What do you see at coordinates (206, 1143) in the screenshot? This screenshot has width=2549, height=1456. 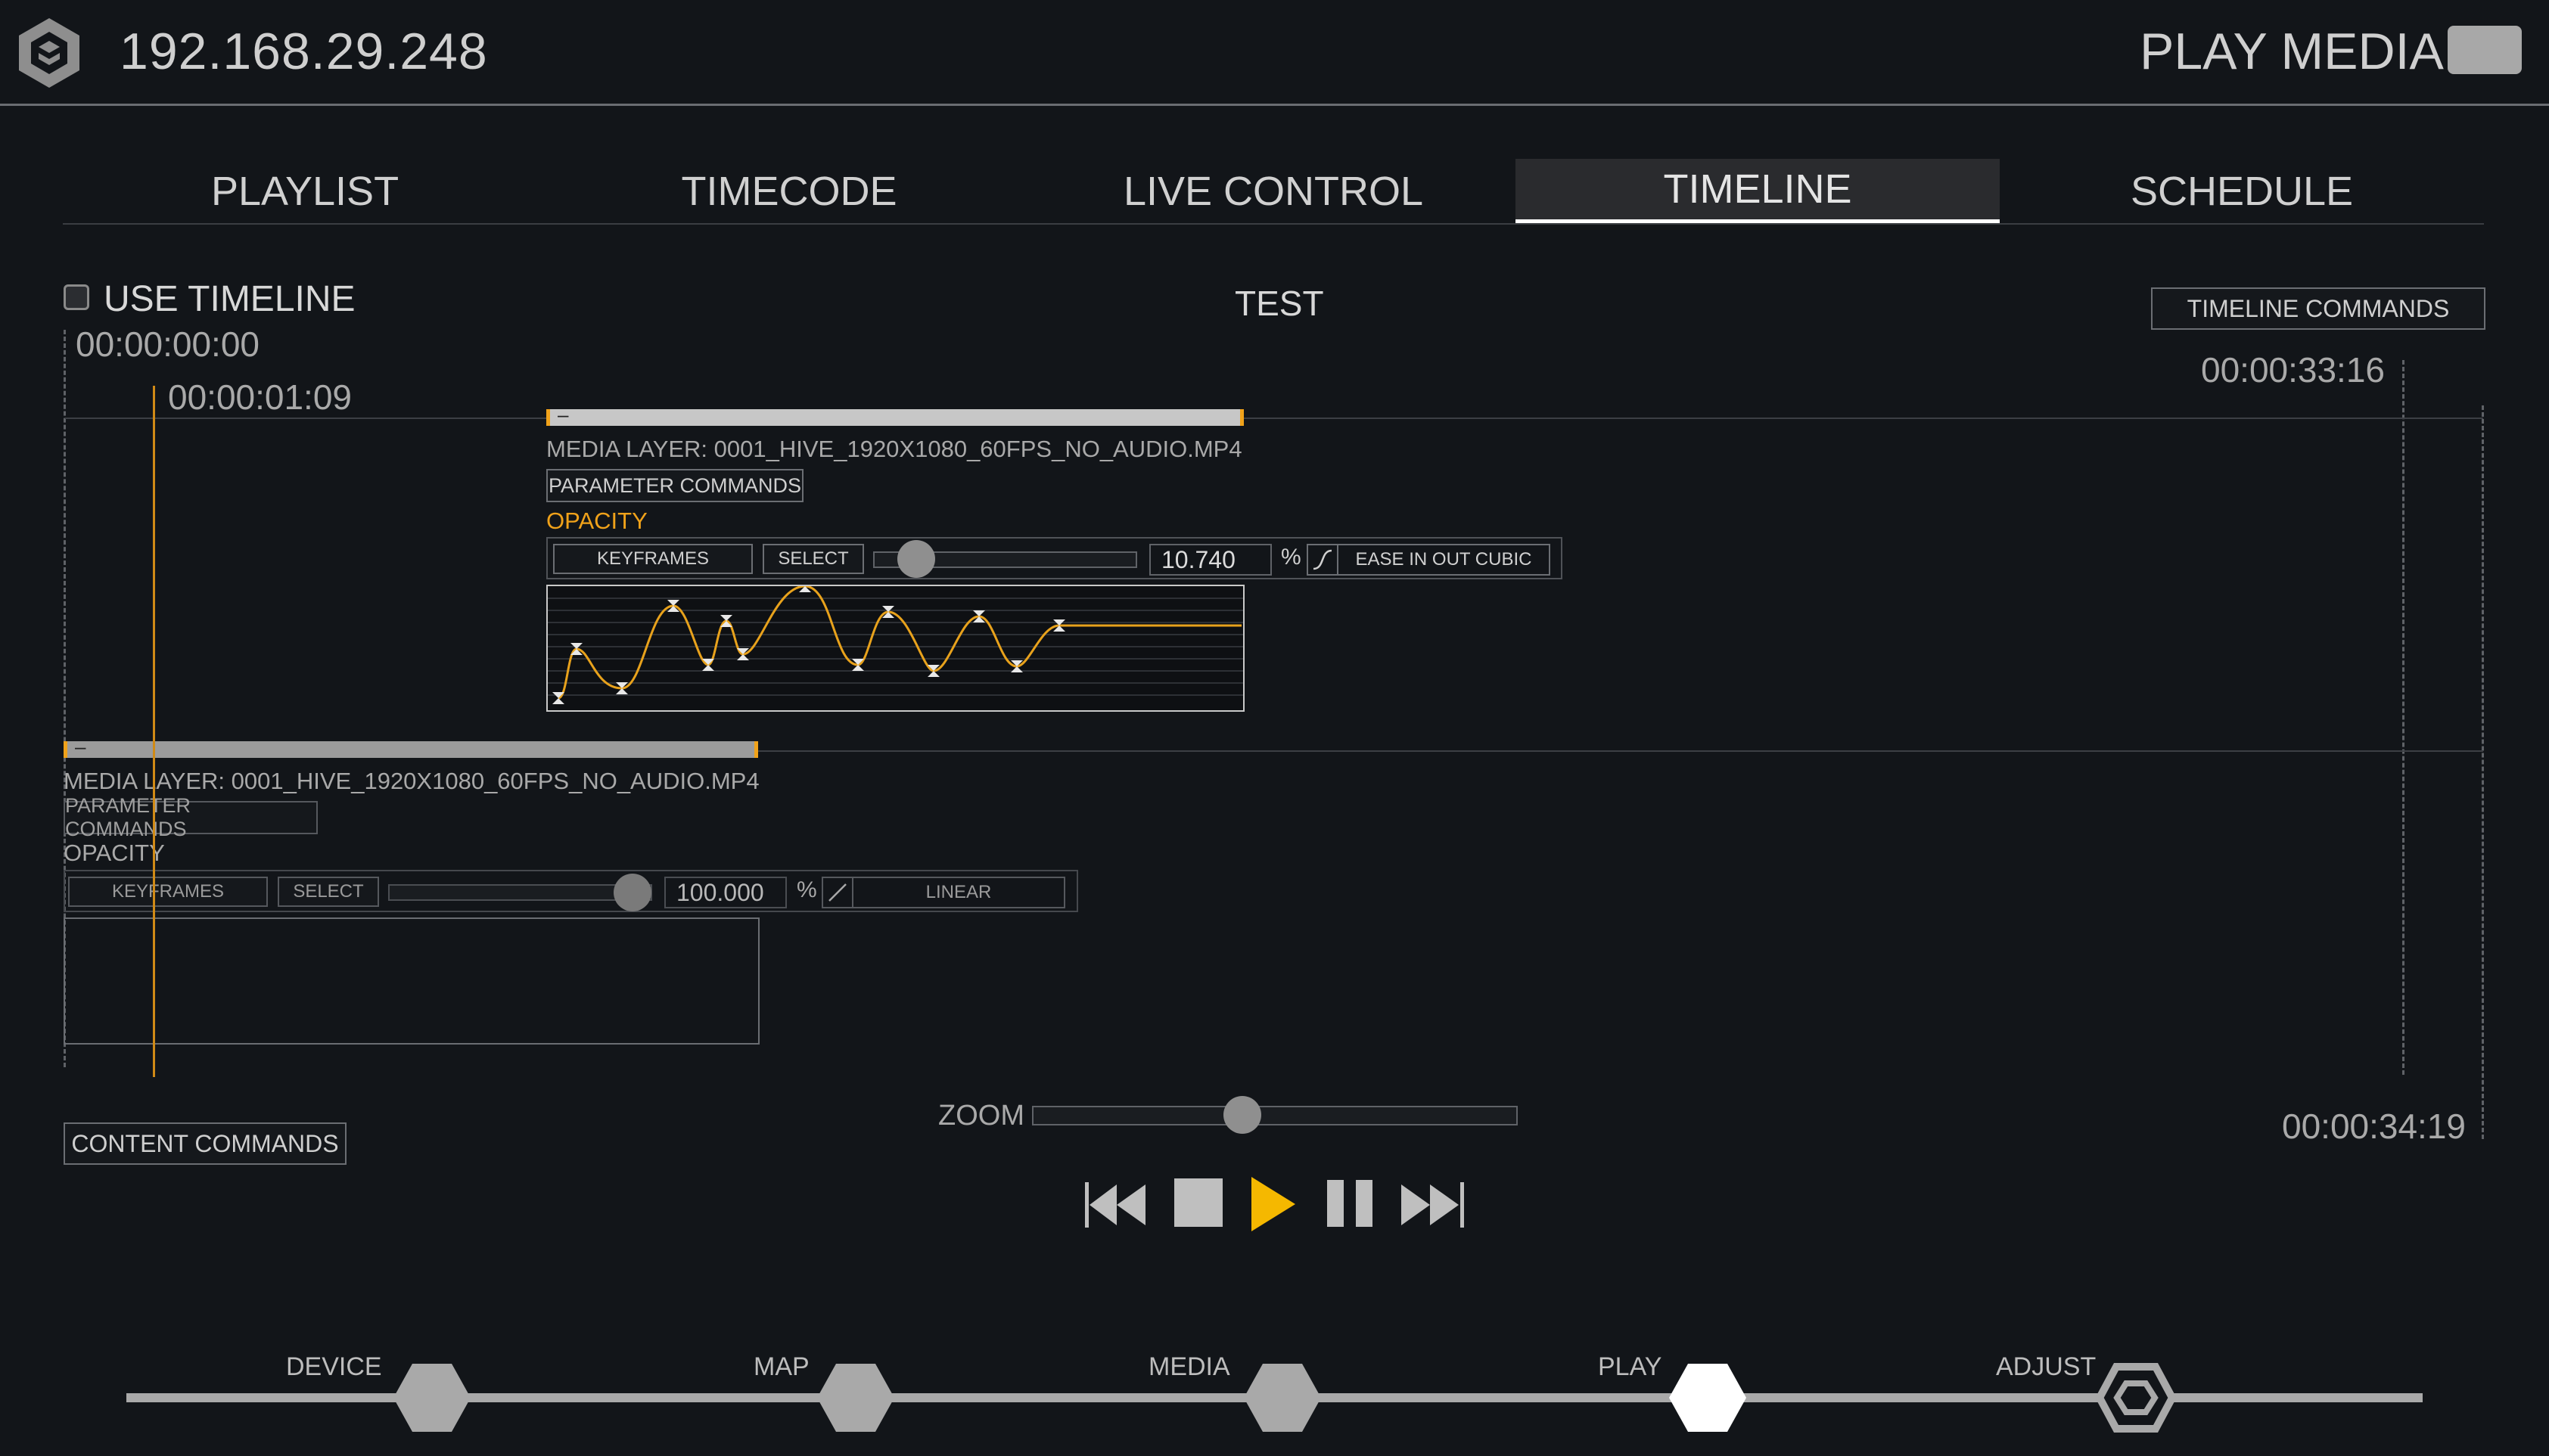 I see `content-commands-button: CONTENT COMMANDS` at bounding box center [206, 1143].